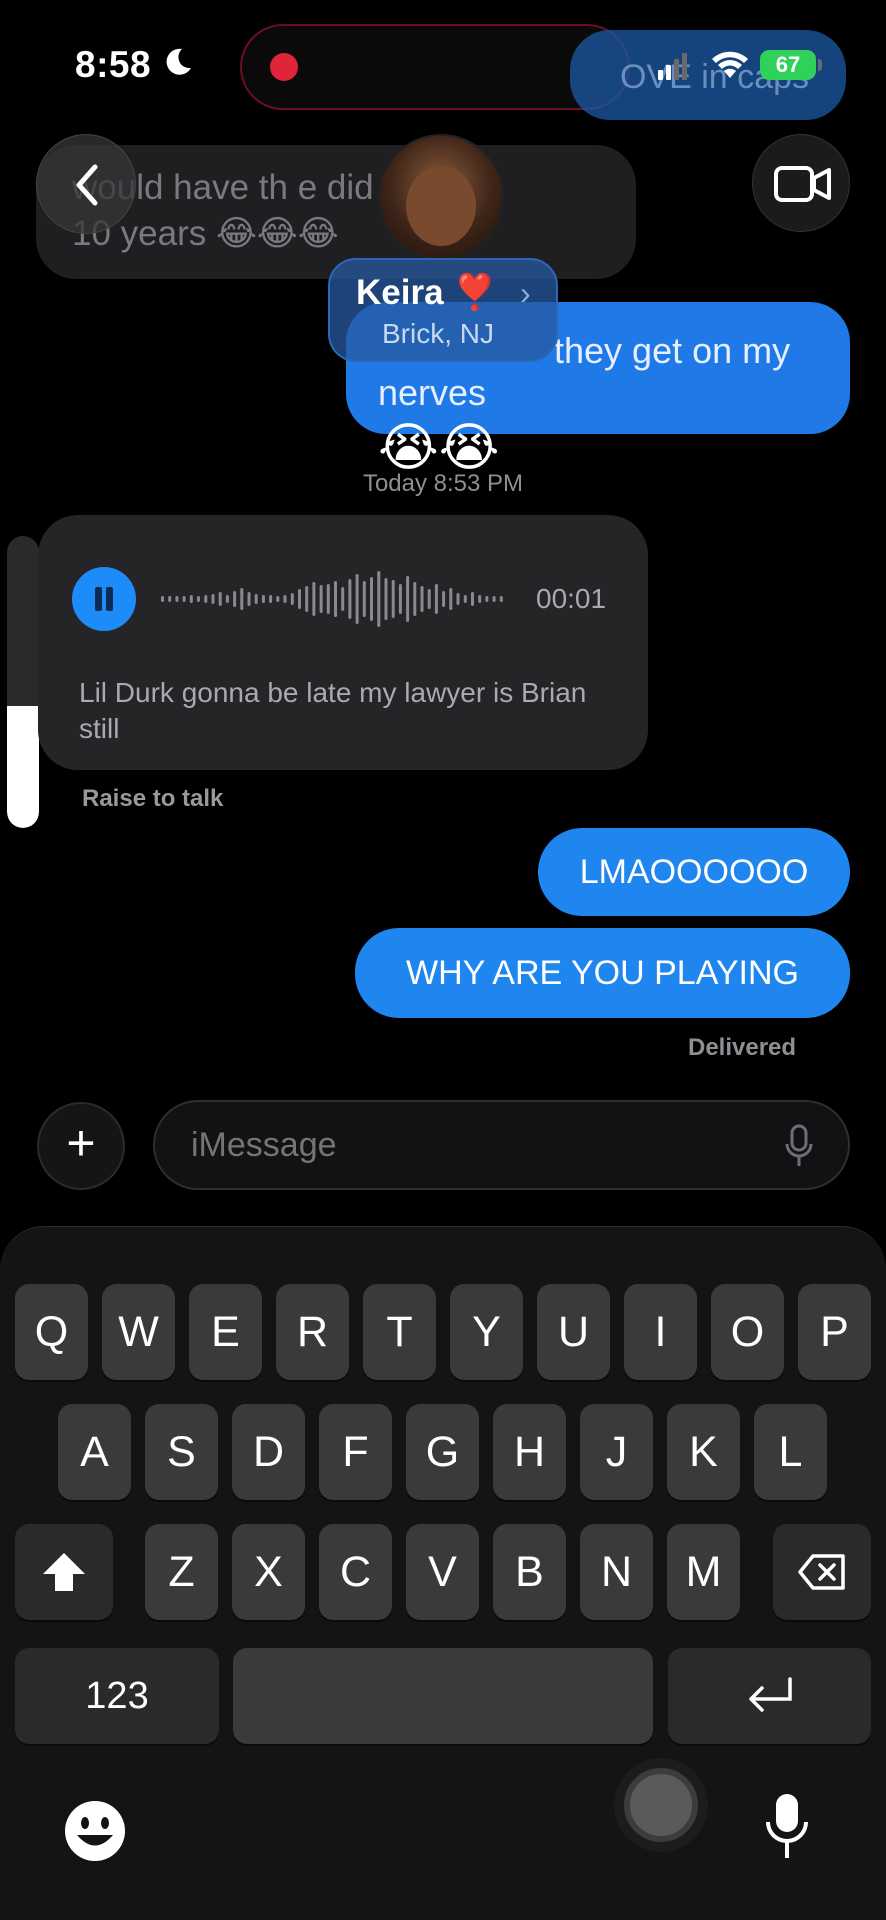 The width and height of the screenshot is (886, 1920). I want to click on contact-avatar, so click(441, 197).